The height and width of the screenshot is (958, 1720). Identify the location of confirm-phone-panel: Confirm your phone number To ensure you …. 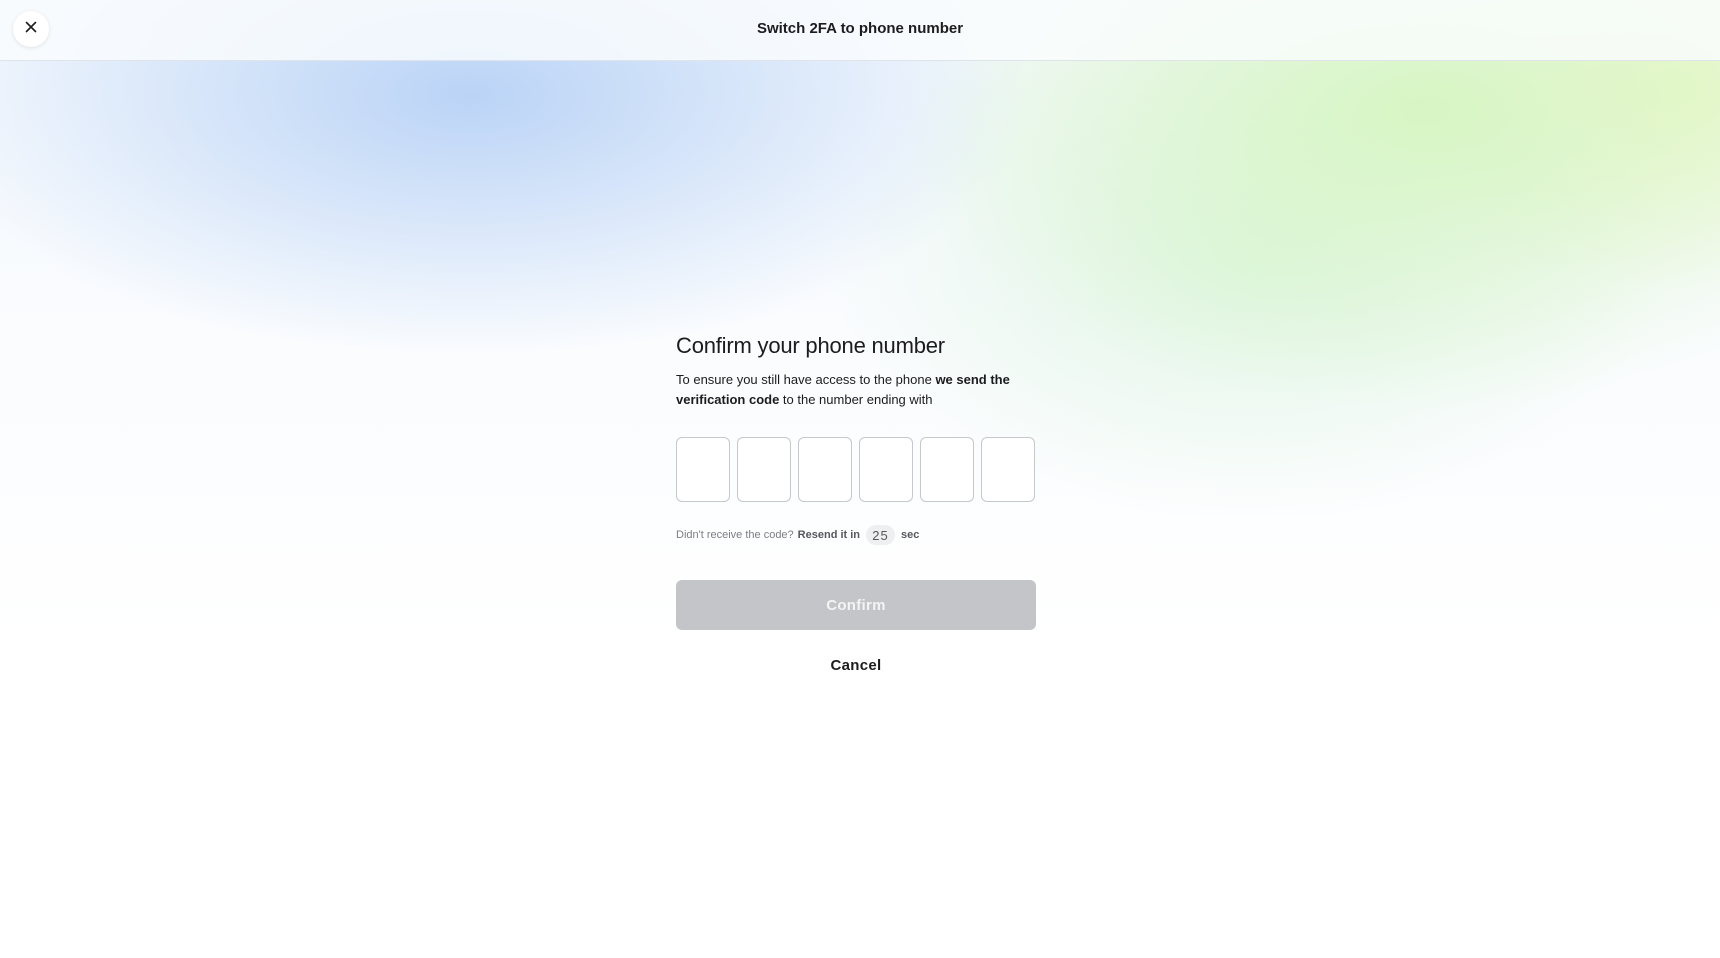
(856, 503).